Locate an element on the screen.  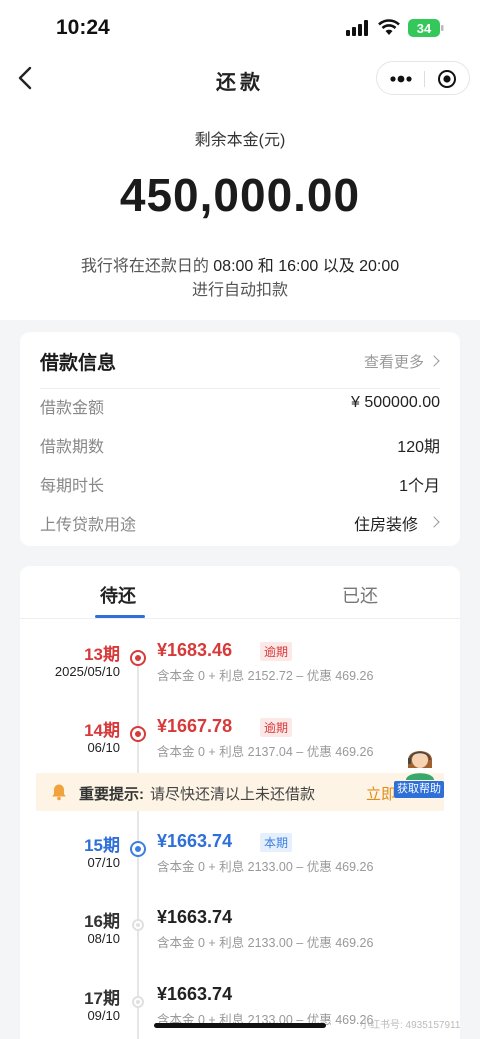
period-duration-row: 每期时长 1个月 is located at coordinates (240, 484).